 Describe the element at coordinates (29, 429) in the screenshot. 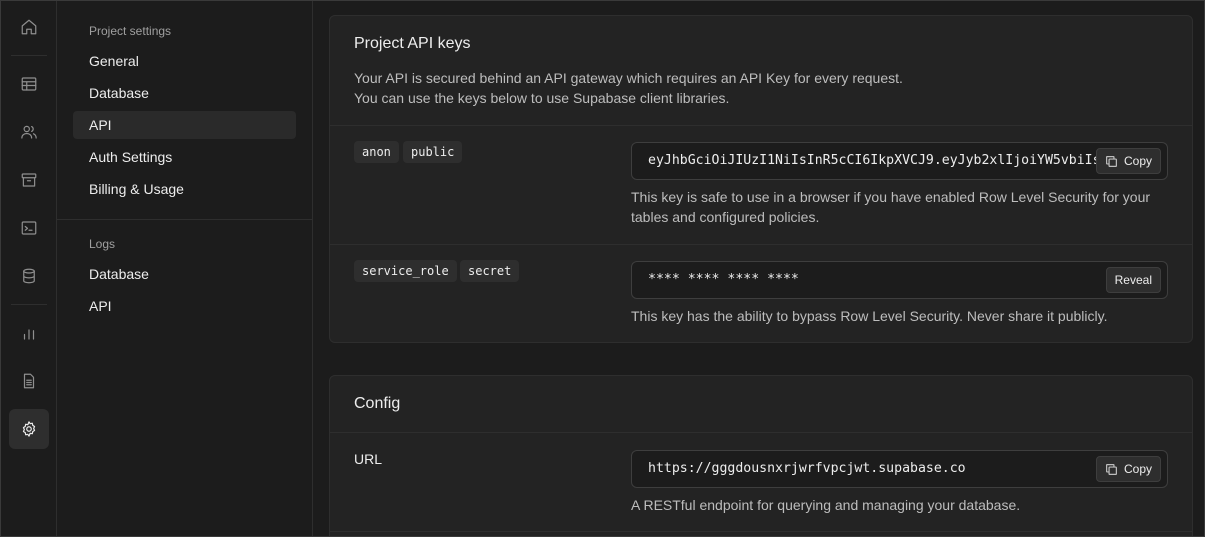

I see `settings-icon` at that location.